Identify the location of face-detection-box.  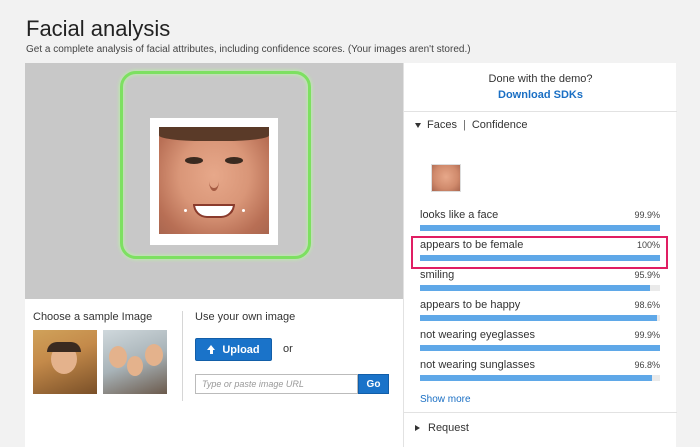
(215, 165).